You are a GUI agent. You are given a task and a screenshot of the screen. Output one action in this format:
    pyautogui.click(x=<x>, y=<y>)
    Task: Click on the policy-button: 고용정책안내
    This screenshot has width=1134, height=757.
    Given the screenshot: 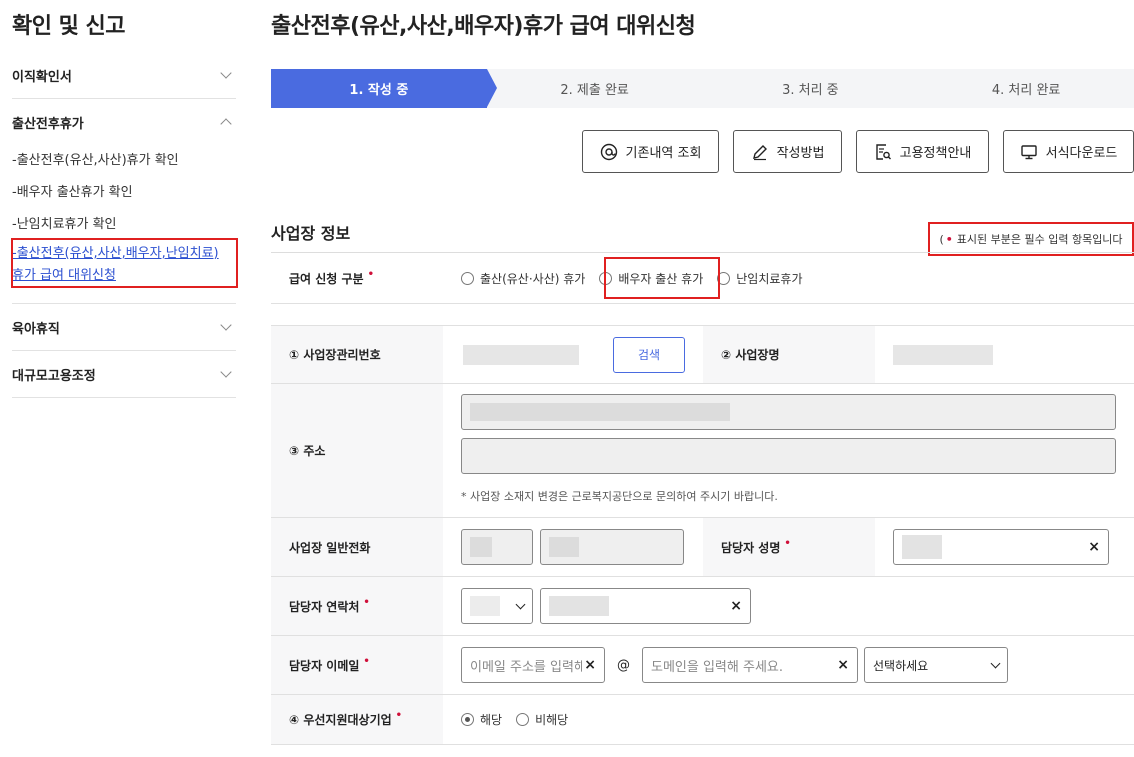 What is the action you would take?
    pyautogui.click(x=922, y=151)
    